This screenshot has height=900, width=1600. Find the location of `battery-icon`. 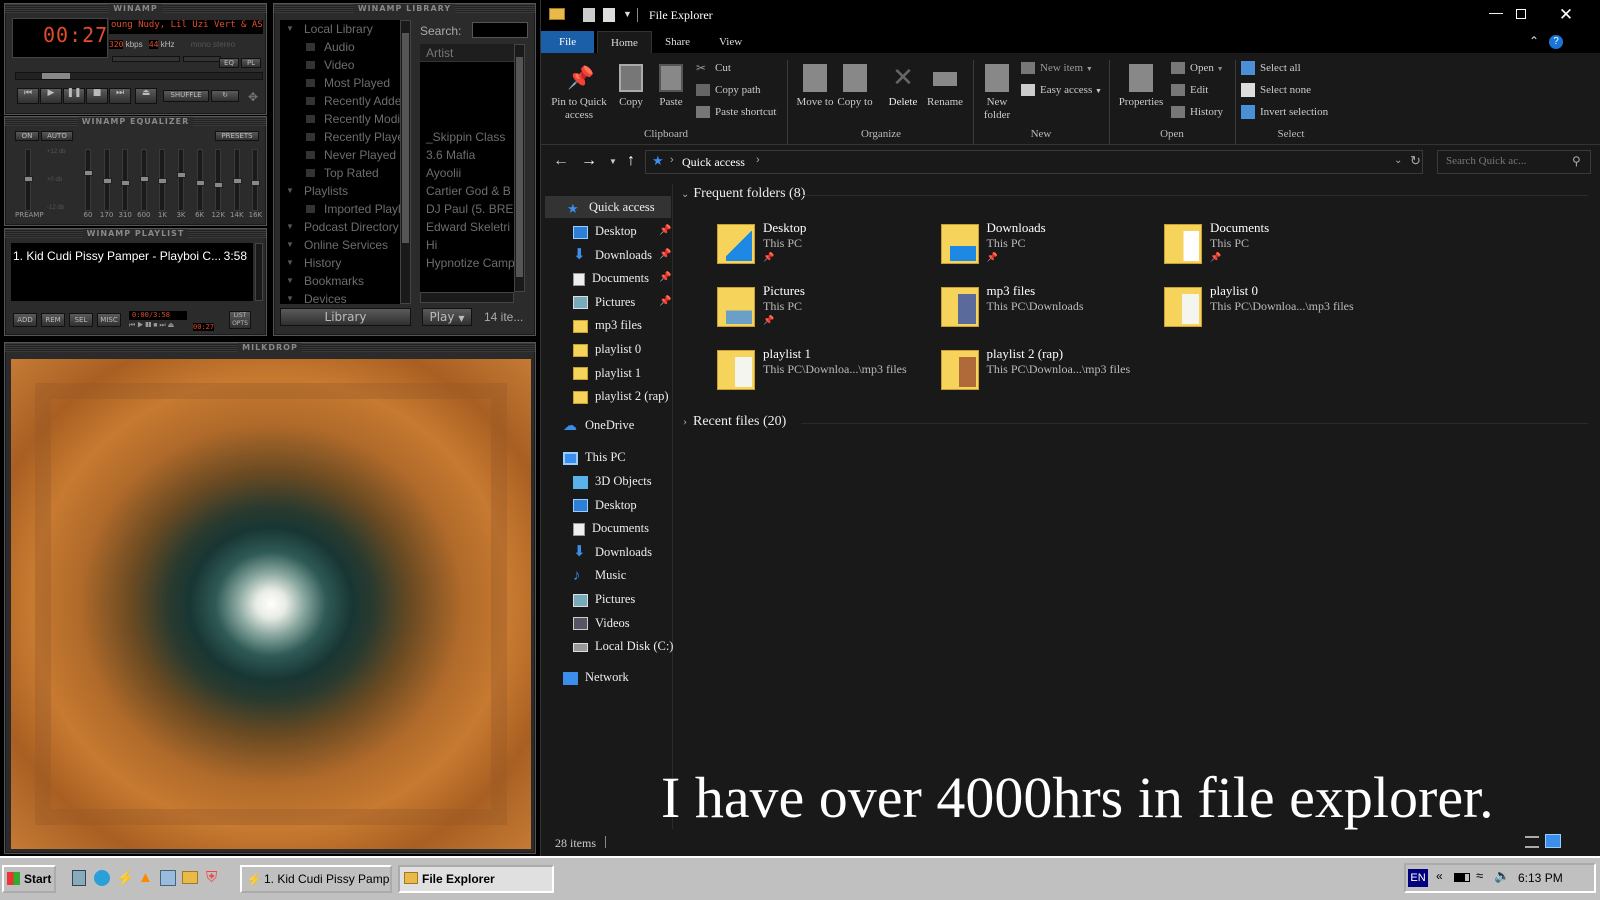

battery-icon is located at coordinates (1462, 877).